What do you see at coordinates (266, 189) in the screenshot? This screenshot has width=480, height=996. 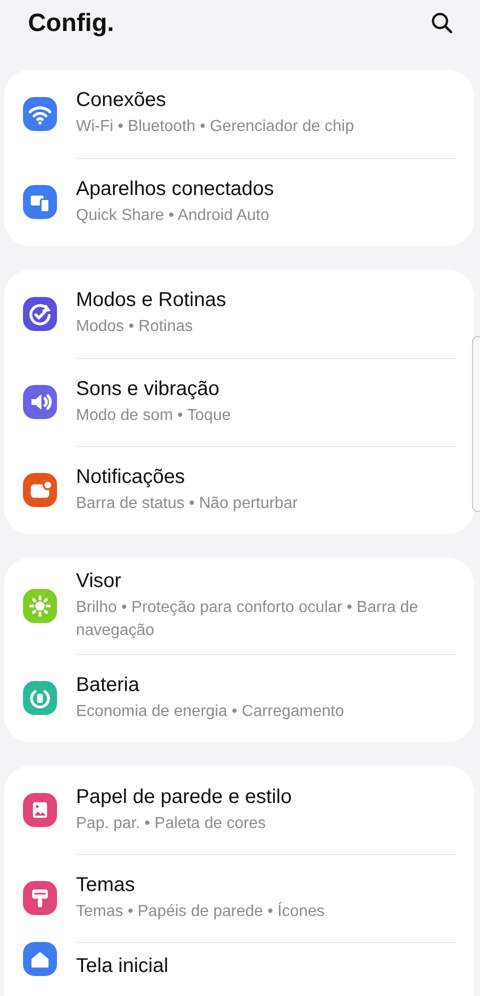 I see `setting-title: Aparelhos conectados` at bounding box center [266, 189].